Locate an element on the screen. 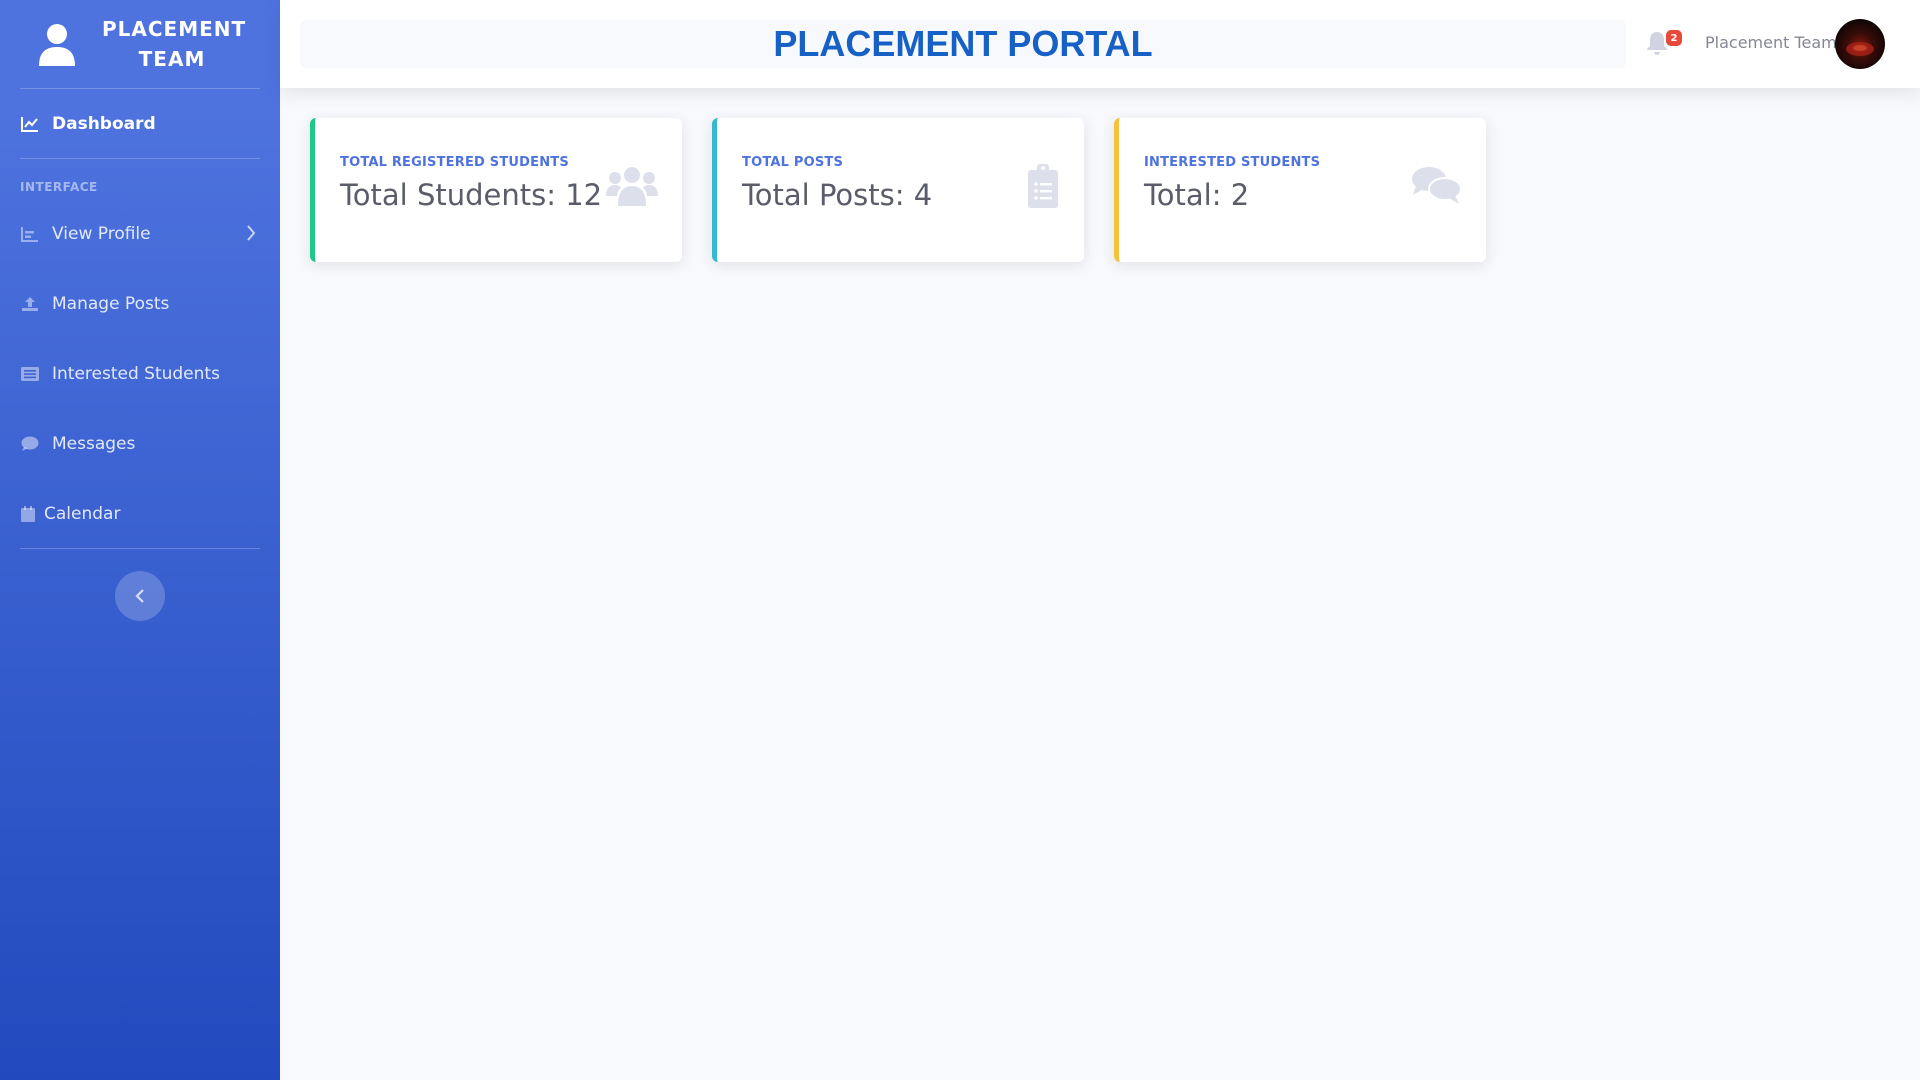 This screenshot has height=1080, width=1920. card-label: TOTAL POSTS is located at coordinates (793, 162).